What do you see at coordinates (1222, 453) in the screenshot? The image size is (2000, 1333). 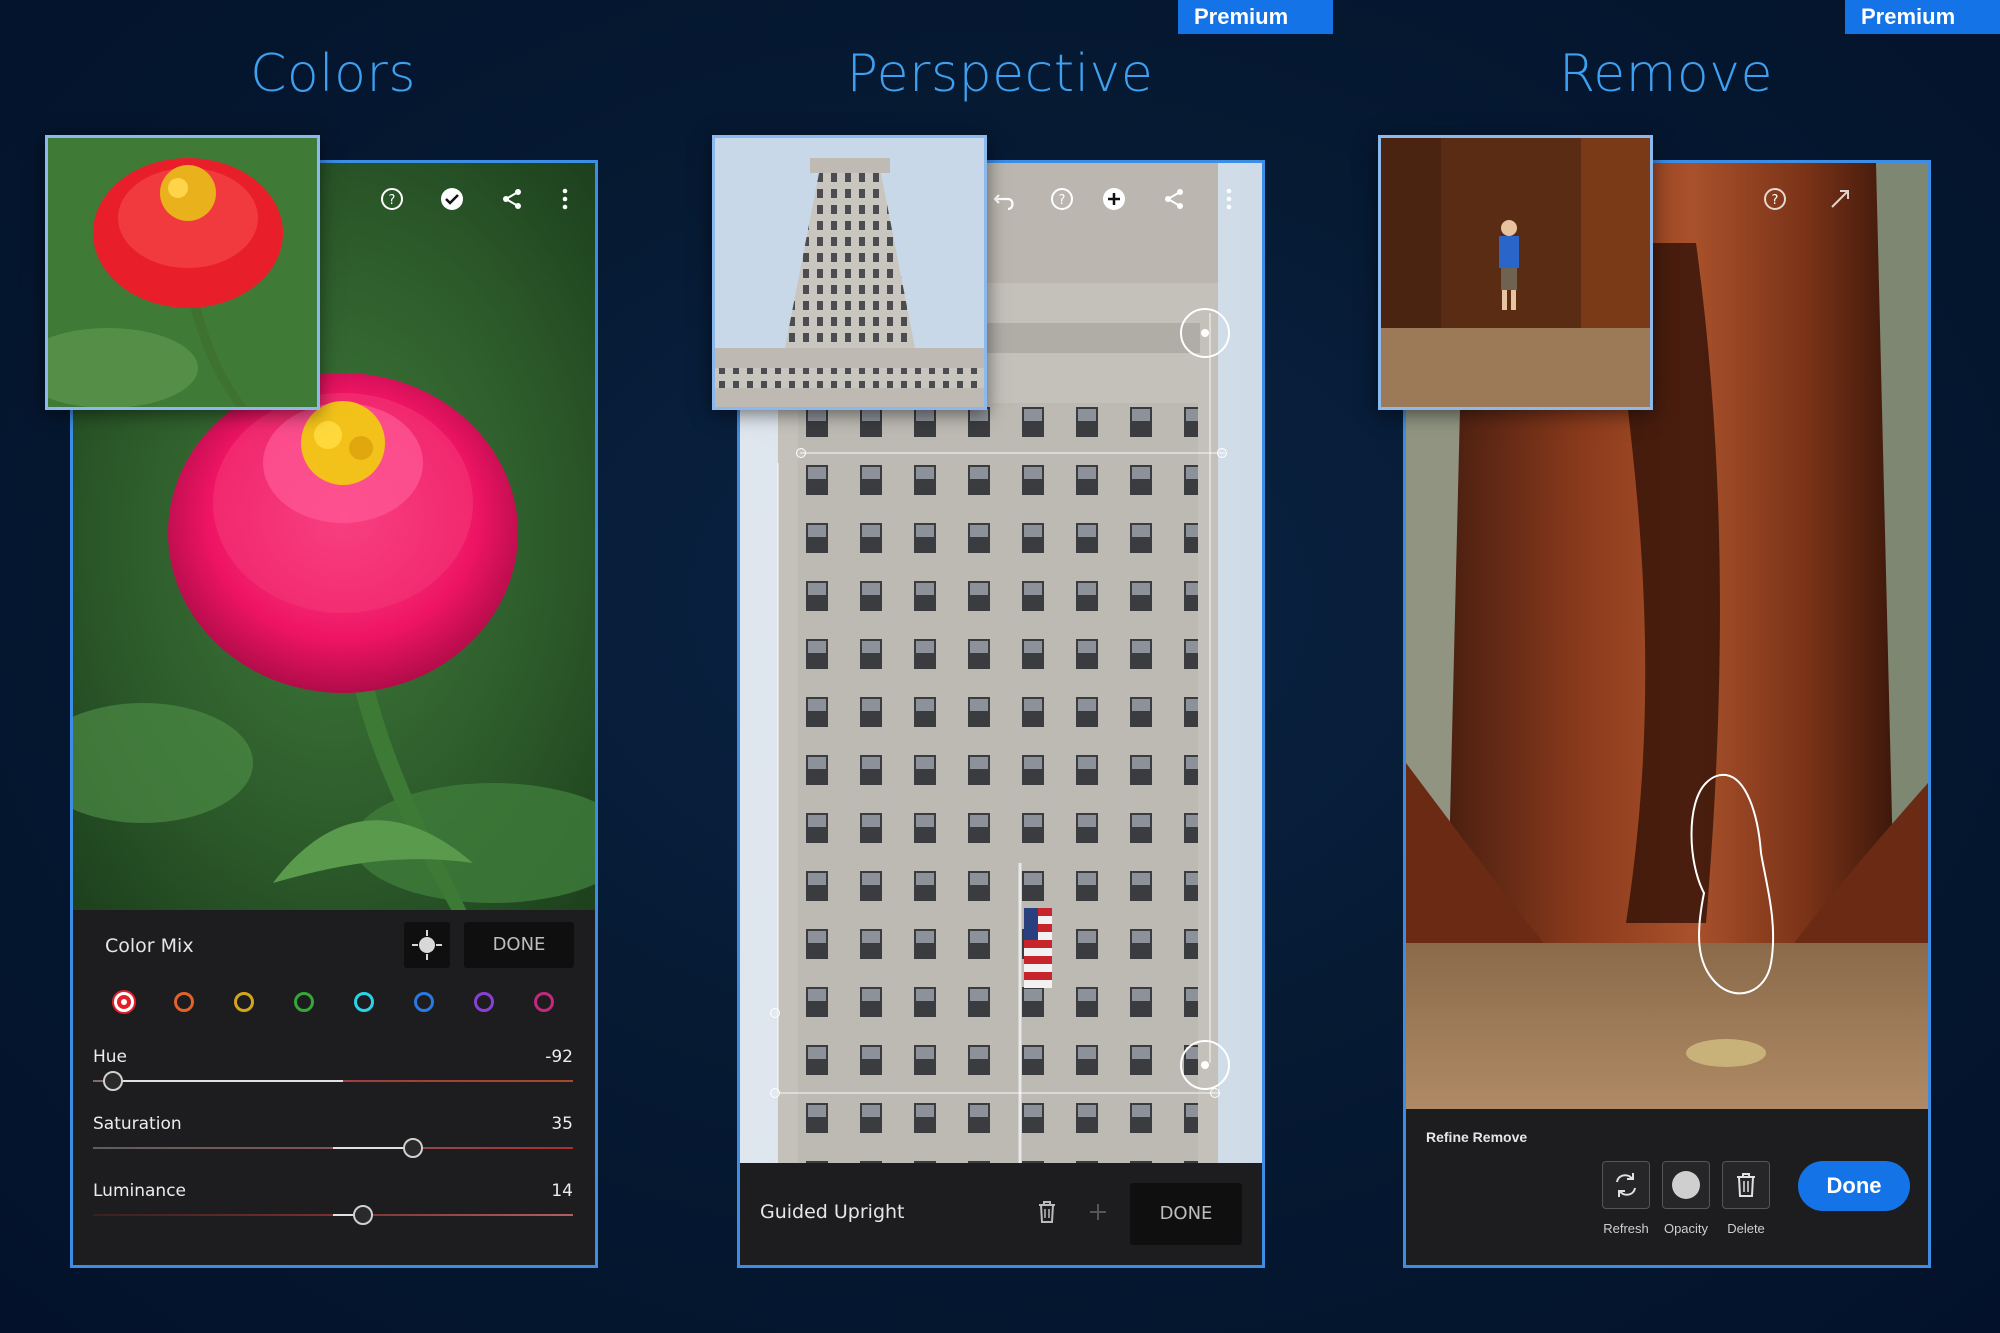 I see `guide-handle-top-right` at bounding box center [1222, 453].